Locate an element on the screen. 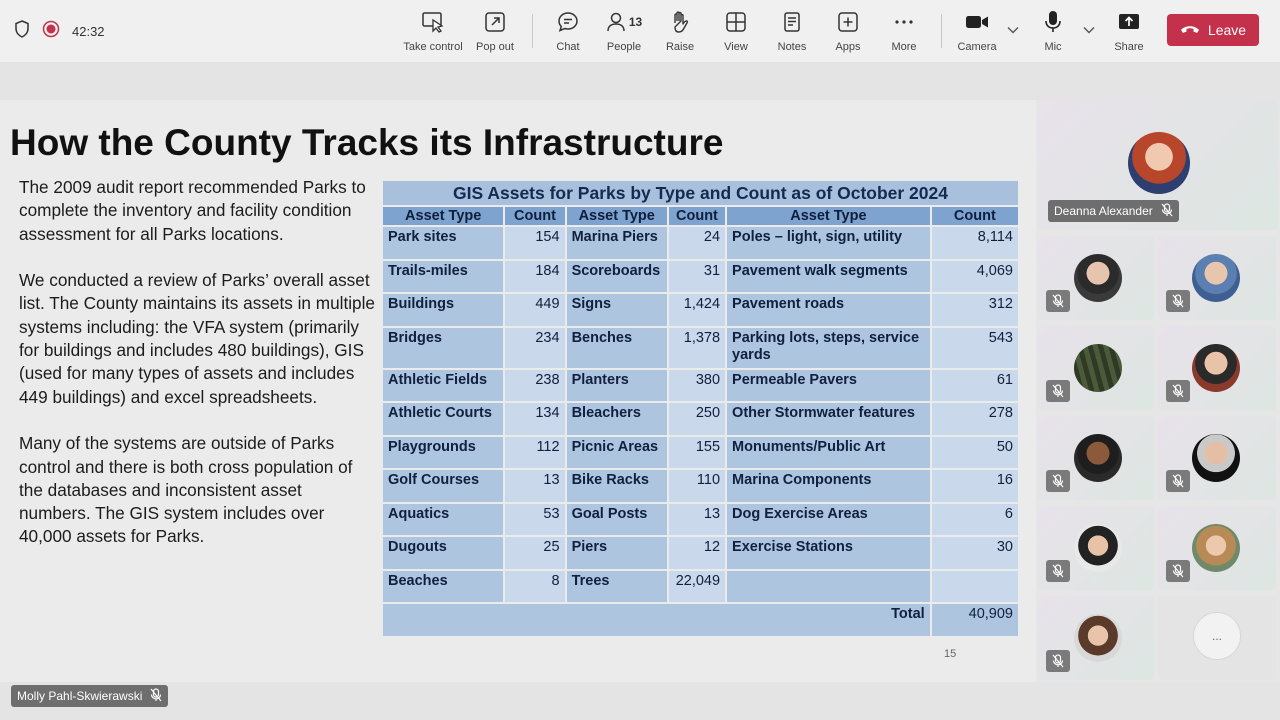  asset-count-cell: 16 is located at coordinates (974, 486).